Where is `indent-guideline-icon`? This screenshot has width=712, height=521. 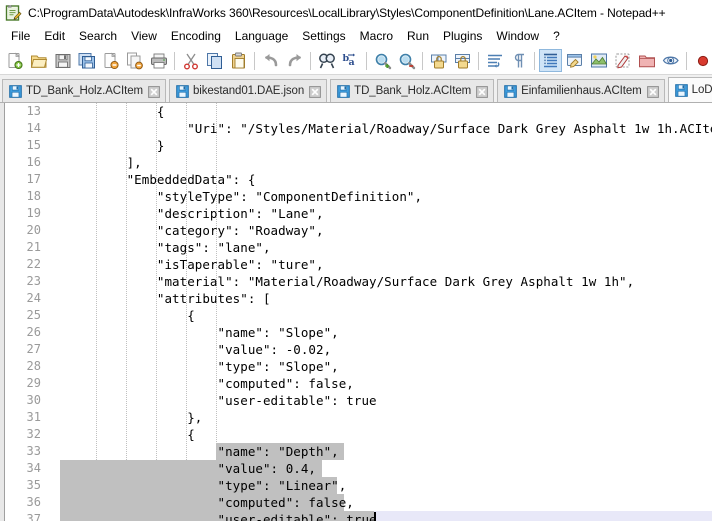
indent-guideline-icon is located at coordinates (551, 61).